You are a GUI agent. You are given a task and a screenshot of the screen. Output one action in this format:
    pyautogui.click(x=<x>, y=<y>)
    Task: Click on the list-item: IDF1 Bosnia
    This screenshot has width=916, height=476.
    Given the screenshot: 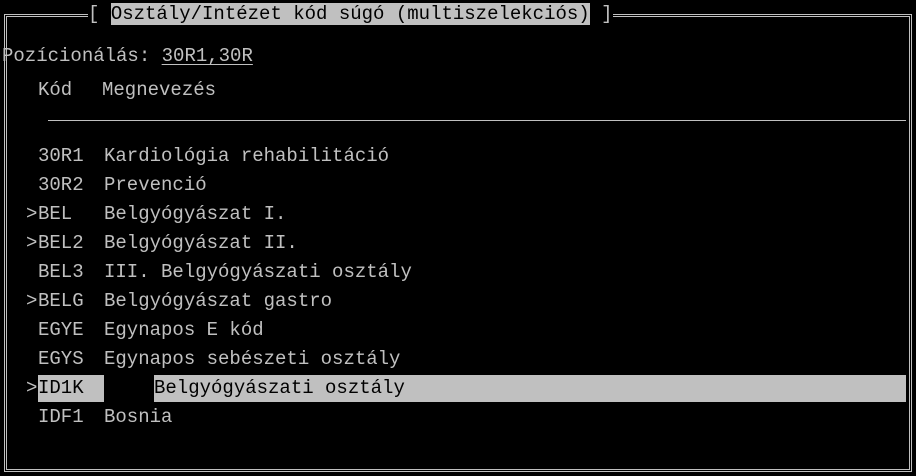 What is the action you would take?
    pyautogui.click(x=455, y=417)
    